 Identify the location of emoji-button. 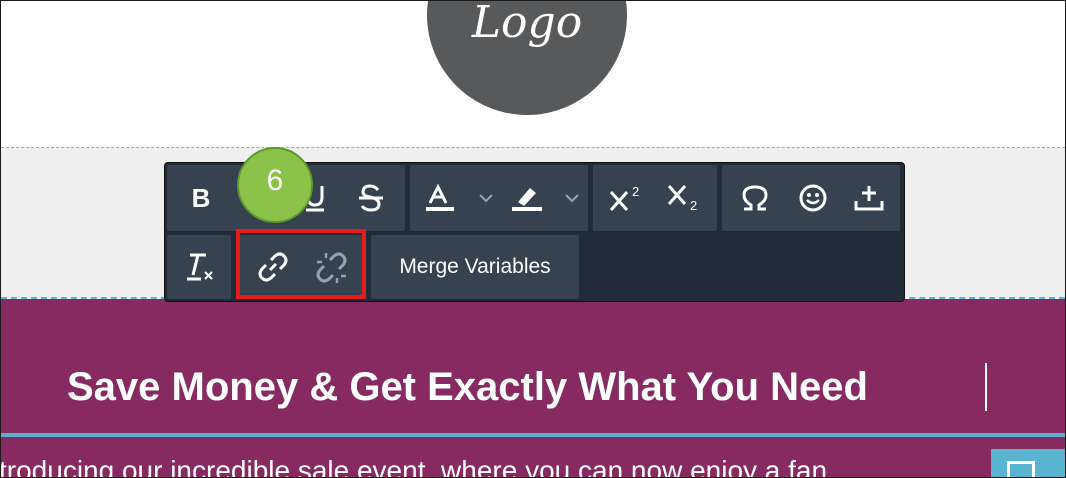
(813, 198).